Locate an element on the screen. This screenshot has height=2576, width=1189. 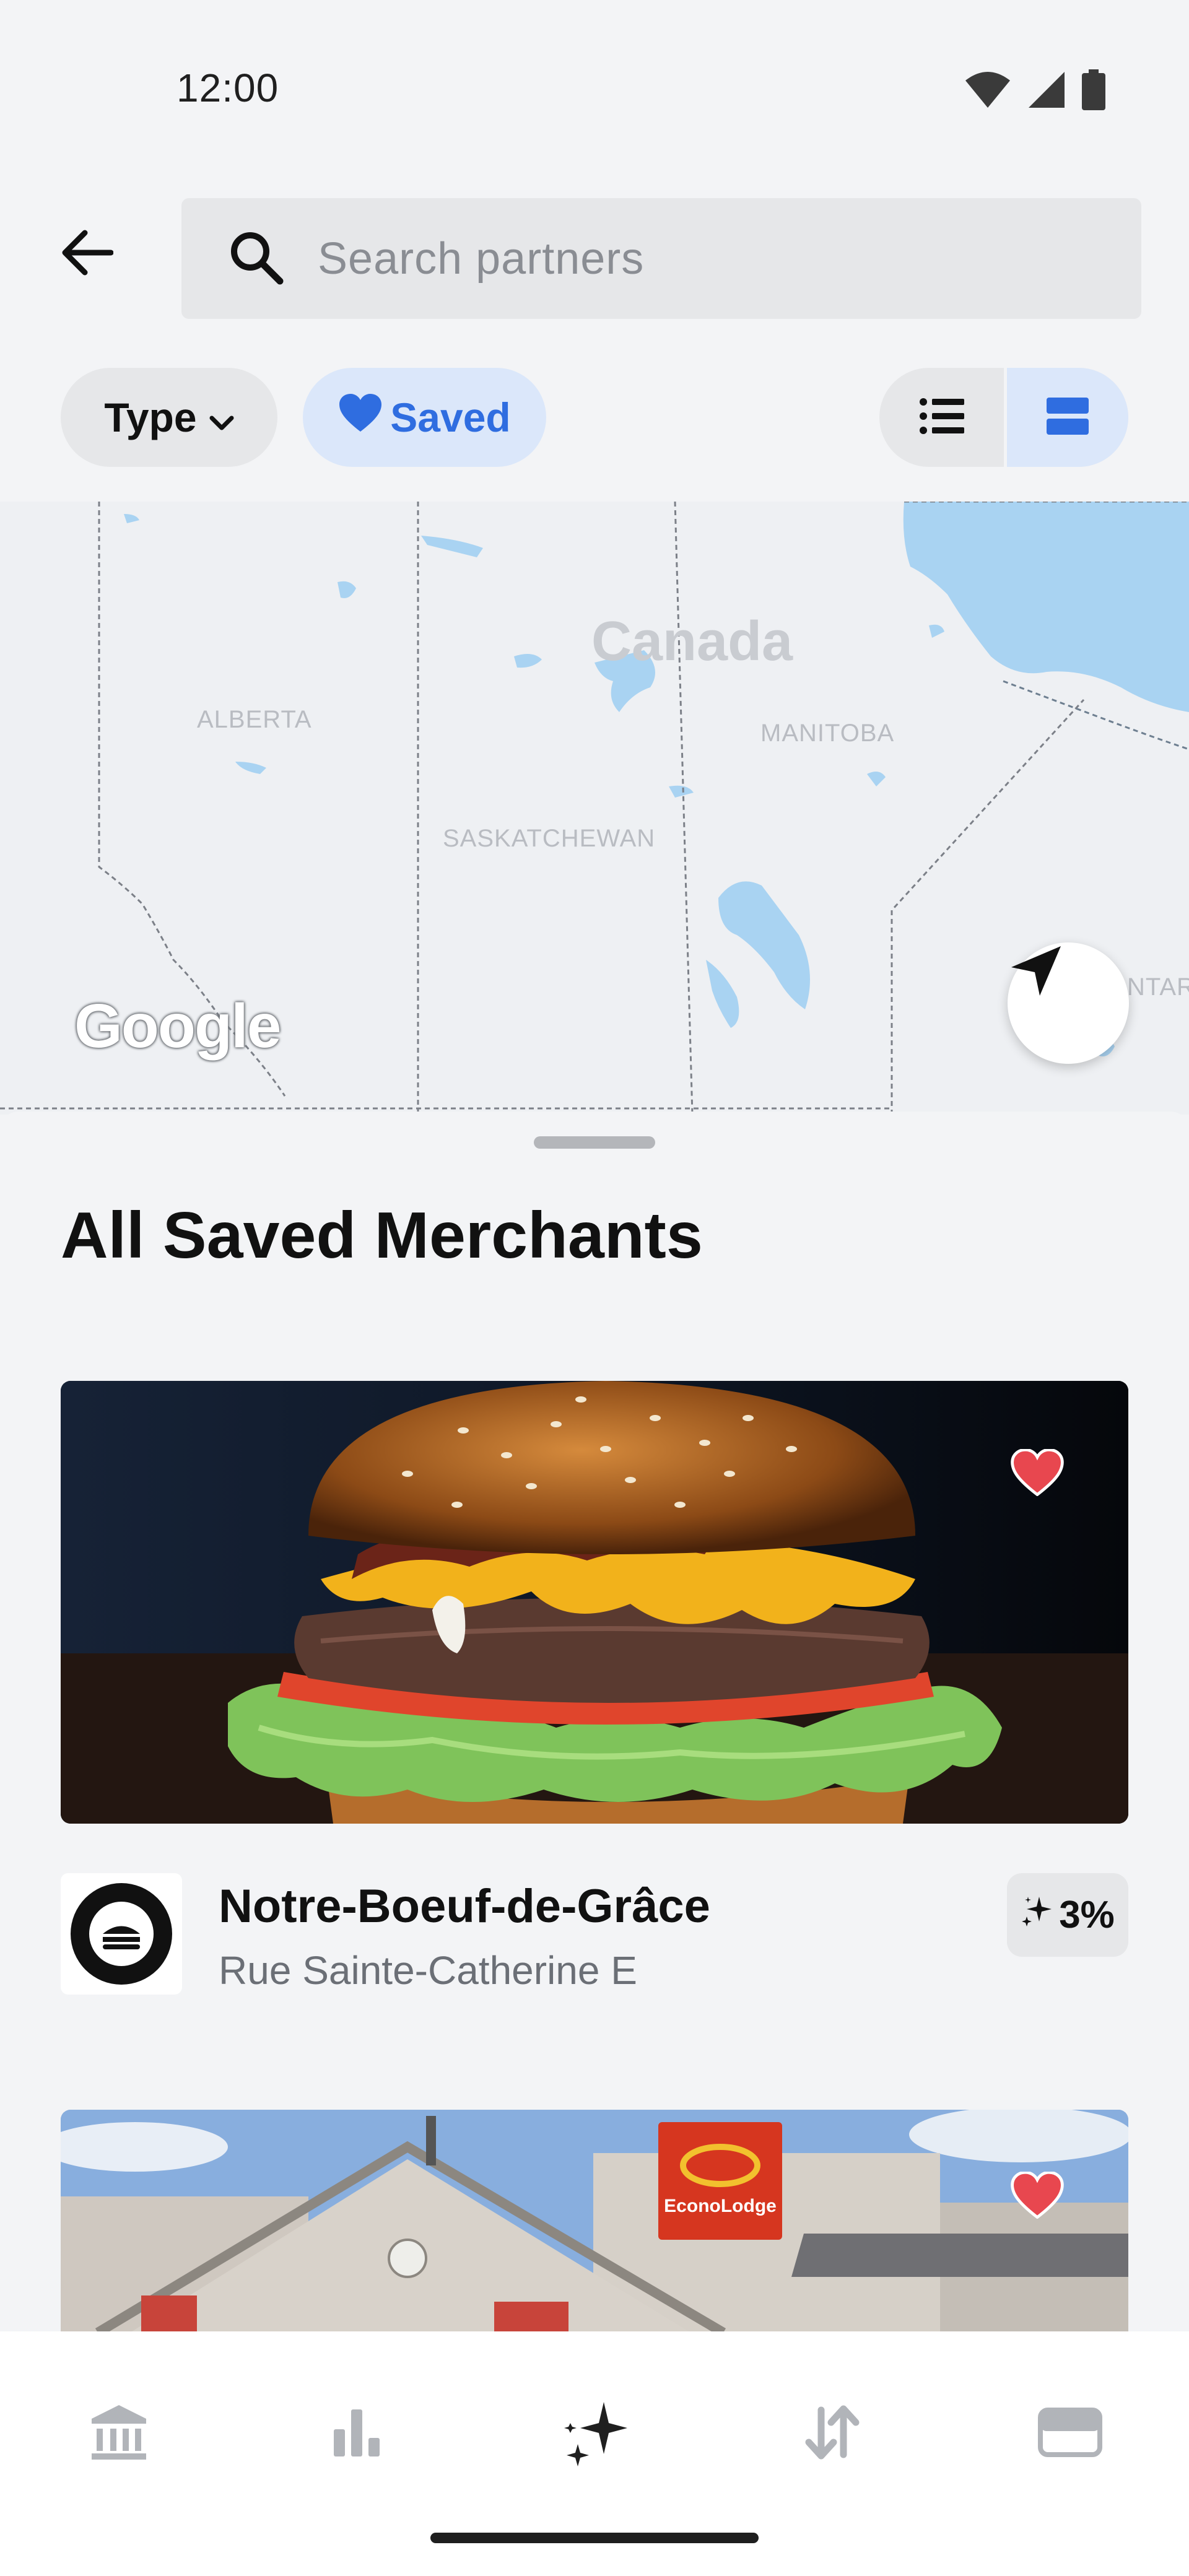
econolodge-sign-text: EconoLodge is located at coordinates (720, 2206).